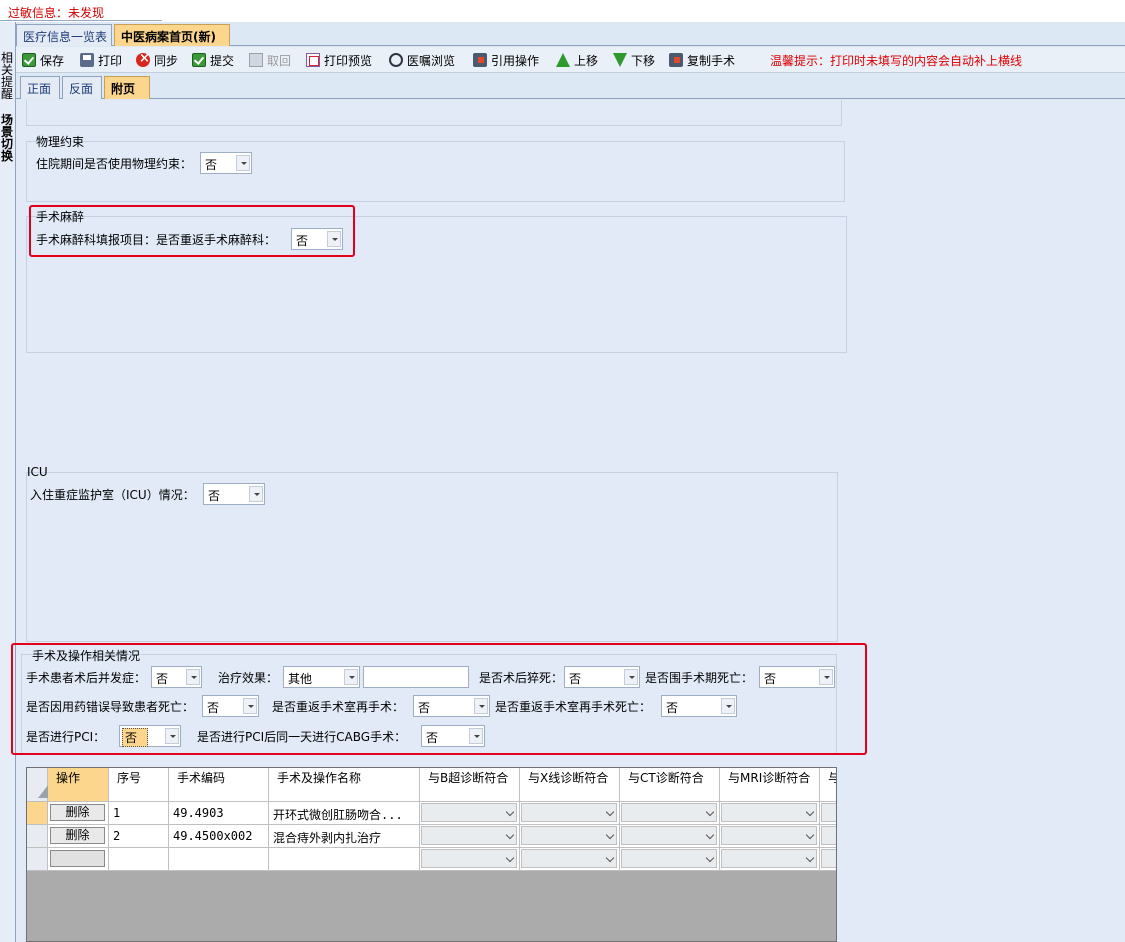 The width and height of the screenshot is (1125, 942). Describe the element at coordinates (676, 60) in the screenshot. I see `copy-surgery-icon` at that location.